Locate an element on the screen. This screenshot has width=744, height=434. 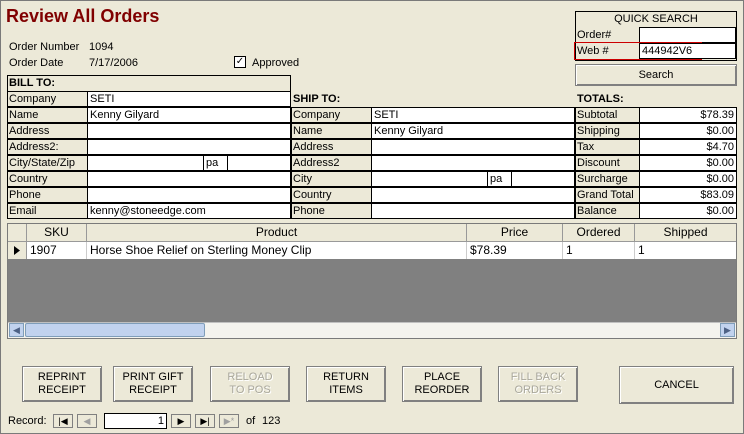
ship-address-field is located at coordinates (473, 147).